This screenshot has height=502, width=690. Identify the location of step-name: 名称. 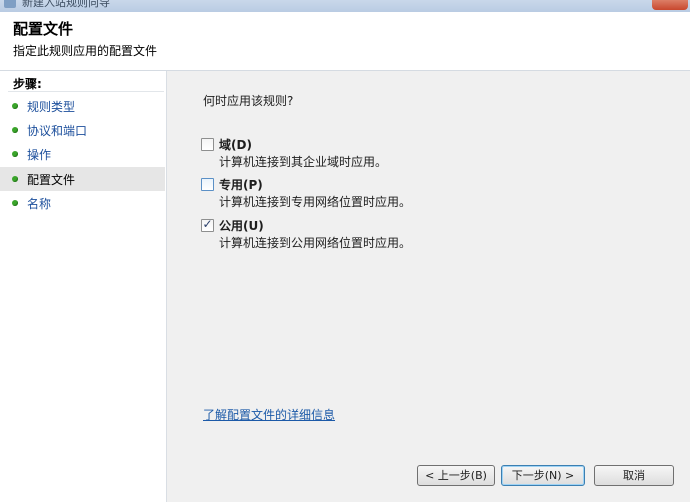
(82, 203).